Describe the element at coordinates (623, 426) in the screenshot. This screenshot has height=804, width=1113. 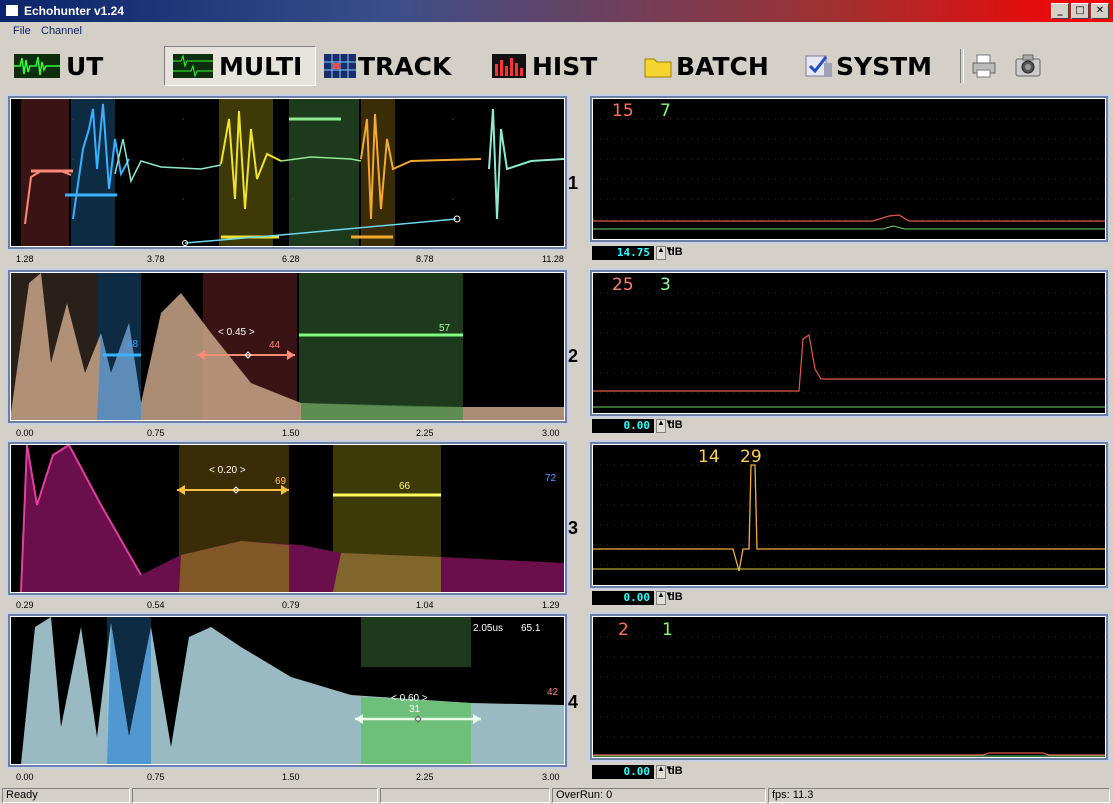
I see `gain-field-2: 0.00` at that location.